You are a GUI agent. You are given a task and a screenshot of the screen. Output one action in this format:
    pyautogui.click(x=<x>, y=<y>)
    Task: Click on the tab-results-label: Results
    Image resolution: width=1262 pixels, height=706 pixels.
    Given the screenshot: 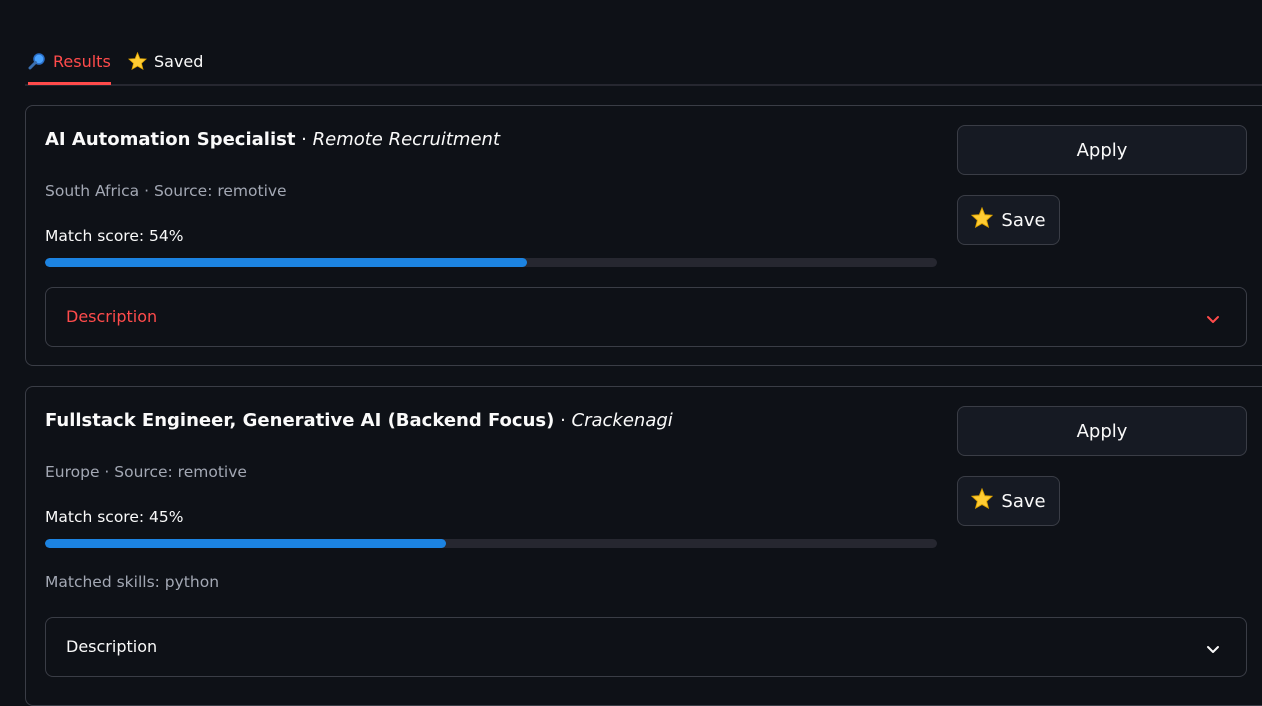 What is the action you would take?
    pyautogui.click(x=82, y=61)
    